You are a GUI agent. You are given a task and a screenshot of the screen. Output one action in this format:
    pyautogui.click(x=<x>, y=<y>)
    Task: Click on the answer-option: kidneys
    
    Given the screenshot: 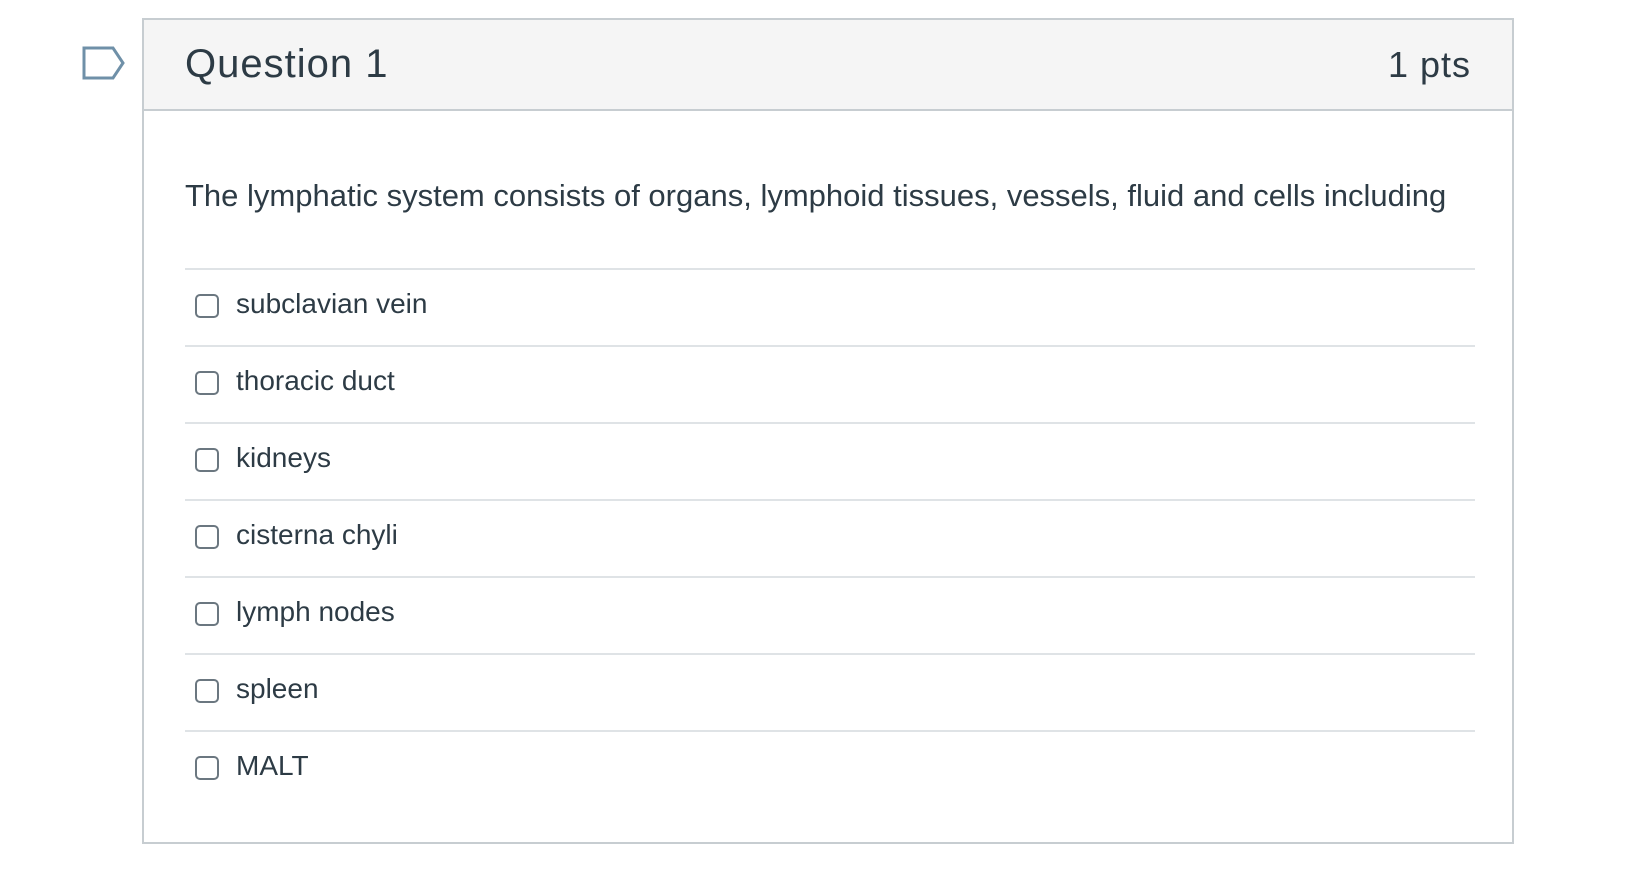 What is the action you would take?
    pyautogui.click(x=830, y=460)
    